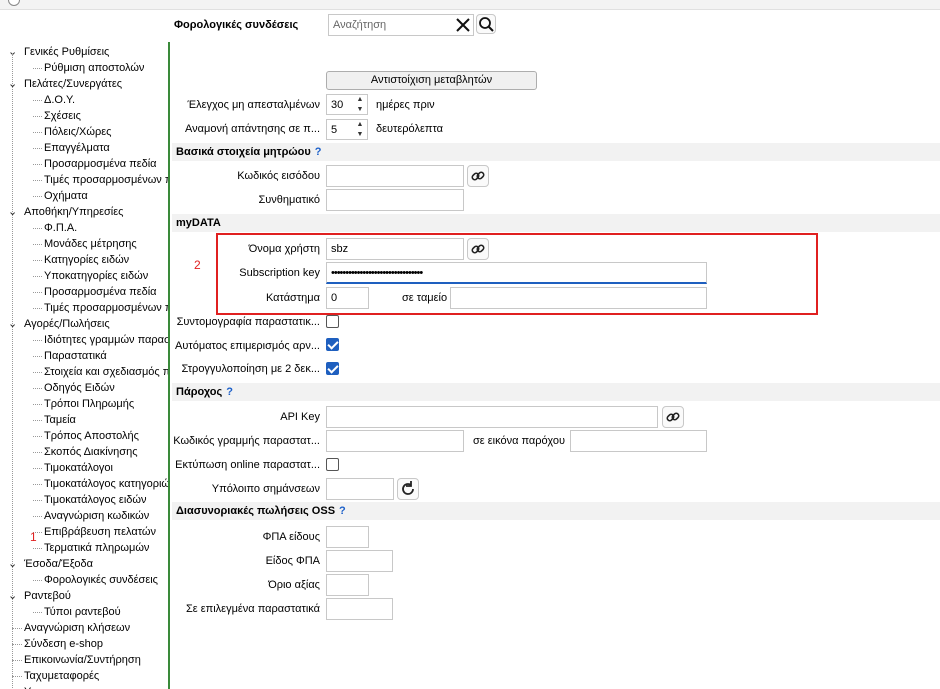 This screenshot has width=940, height=689. What do you see at coordinates (96, 276) in the screenshot?
I see `sidebar-item-14: Υποκατηγορίες ειδών` at bounding box center [96, 276].